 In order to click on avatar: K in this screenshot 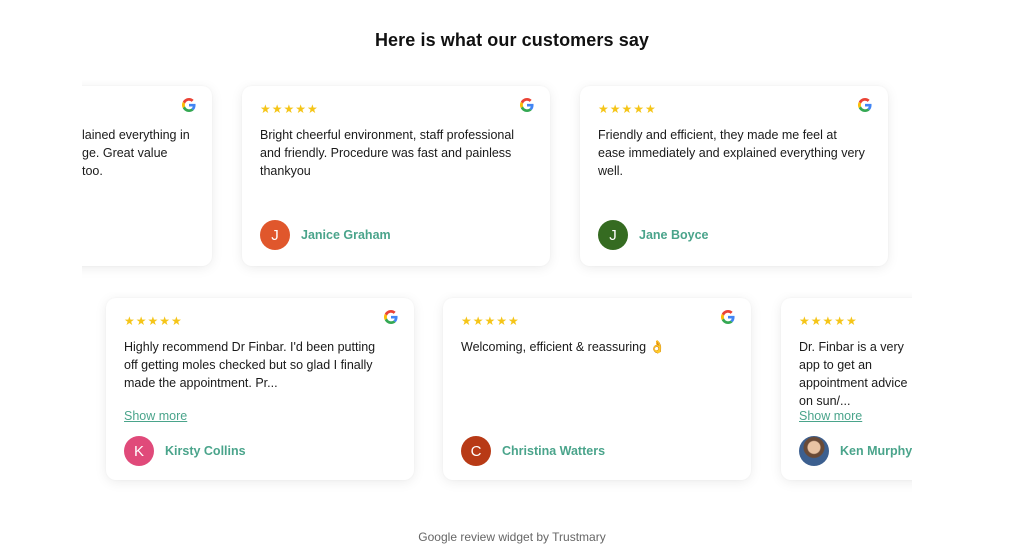, I will do `click(139, 451)`.